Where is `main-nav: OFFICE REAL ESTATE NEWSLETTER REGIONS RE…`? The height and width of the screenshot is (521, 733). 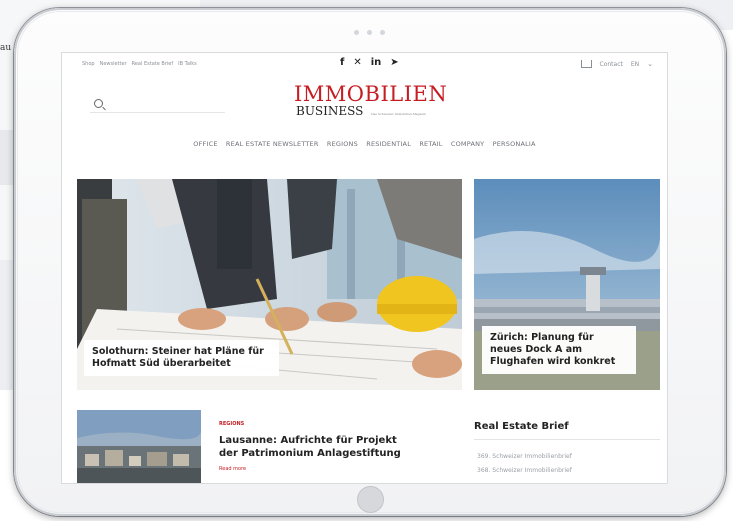
main-nav: OFFICE REAL ESTATE NEWSLETTER REGIONS RE… is located at coordinates (364, 144).